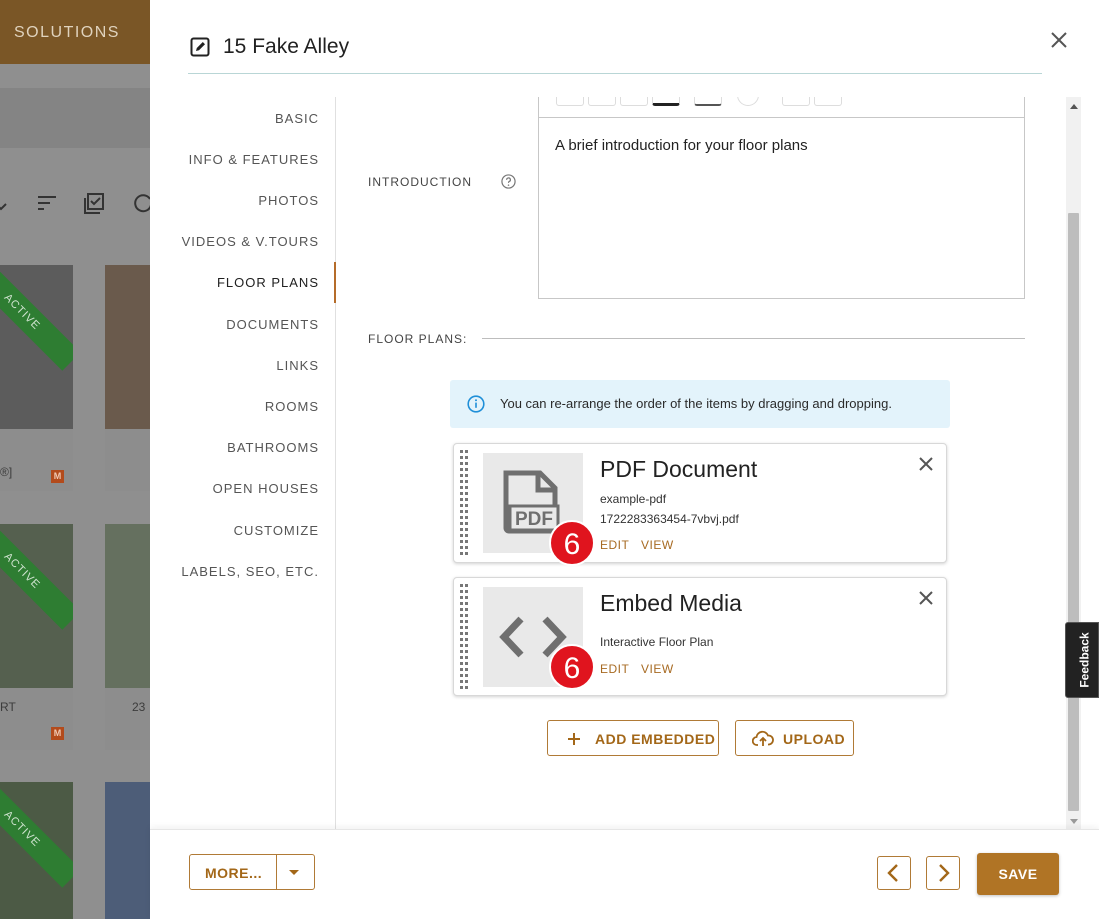  What do you see at coordinates (679, 469) in the screenshot?
I see `floor-plan-title: PDF Document` at bounding box center [679, 469].